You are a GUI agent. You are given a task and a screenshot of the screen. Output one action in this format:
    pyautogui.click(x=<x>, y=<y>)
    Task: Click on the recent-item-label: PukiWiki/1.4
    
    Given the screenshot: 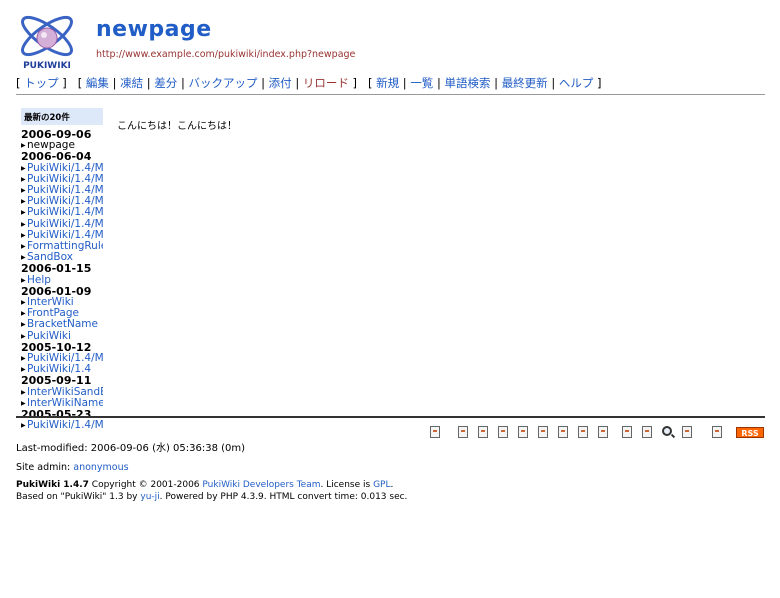 What is the action you would take?
    pyautogui.click(x=59, y=369)
    